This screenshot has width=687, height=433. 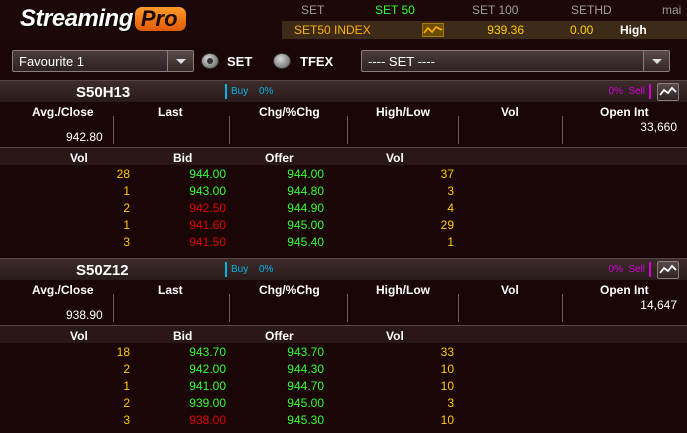 I want to click on offer-volume: 10, so click(x=447, y=386).